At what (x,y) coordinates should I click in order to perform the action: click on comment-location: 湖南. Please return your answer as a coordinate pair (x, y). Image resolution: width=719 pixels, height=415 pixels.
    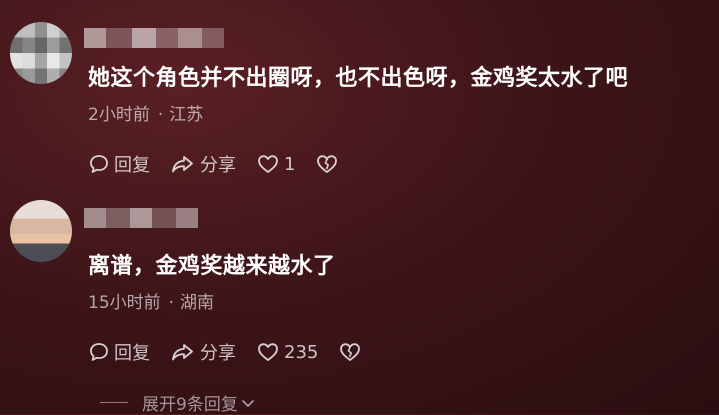
    Looking at the image, I should click on (197, 303).